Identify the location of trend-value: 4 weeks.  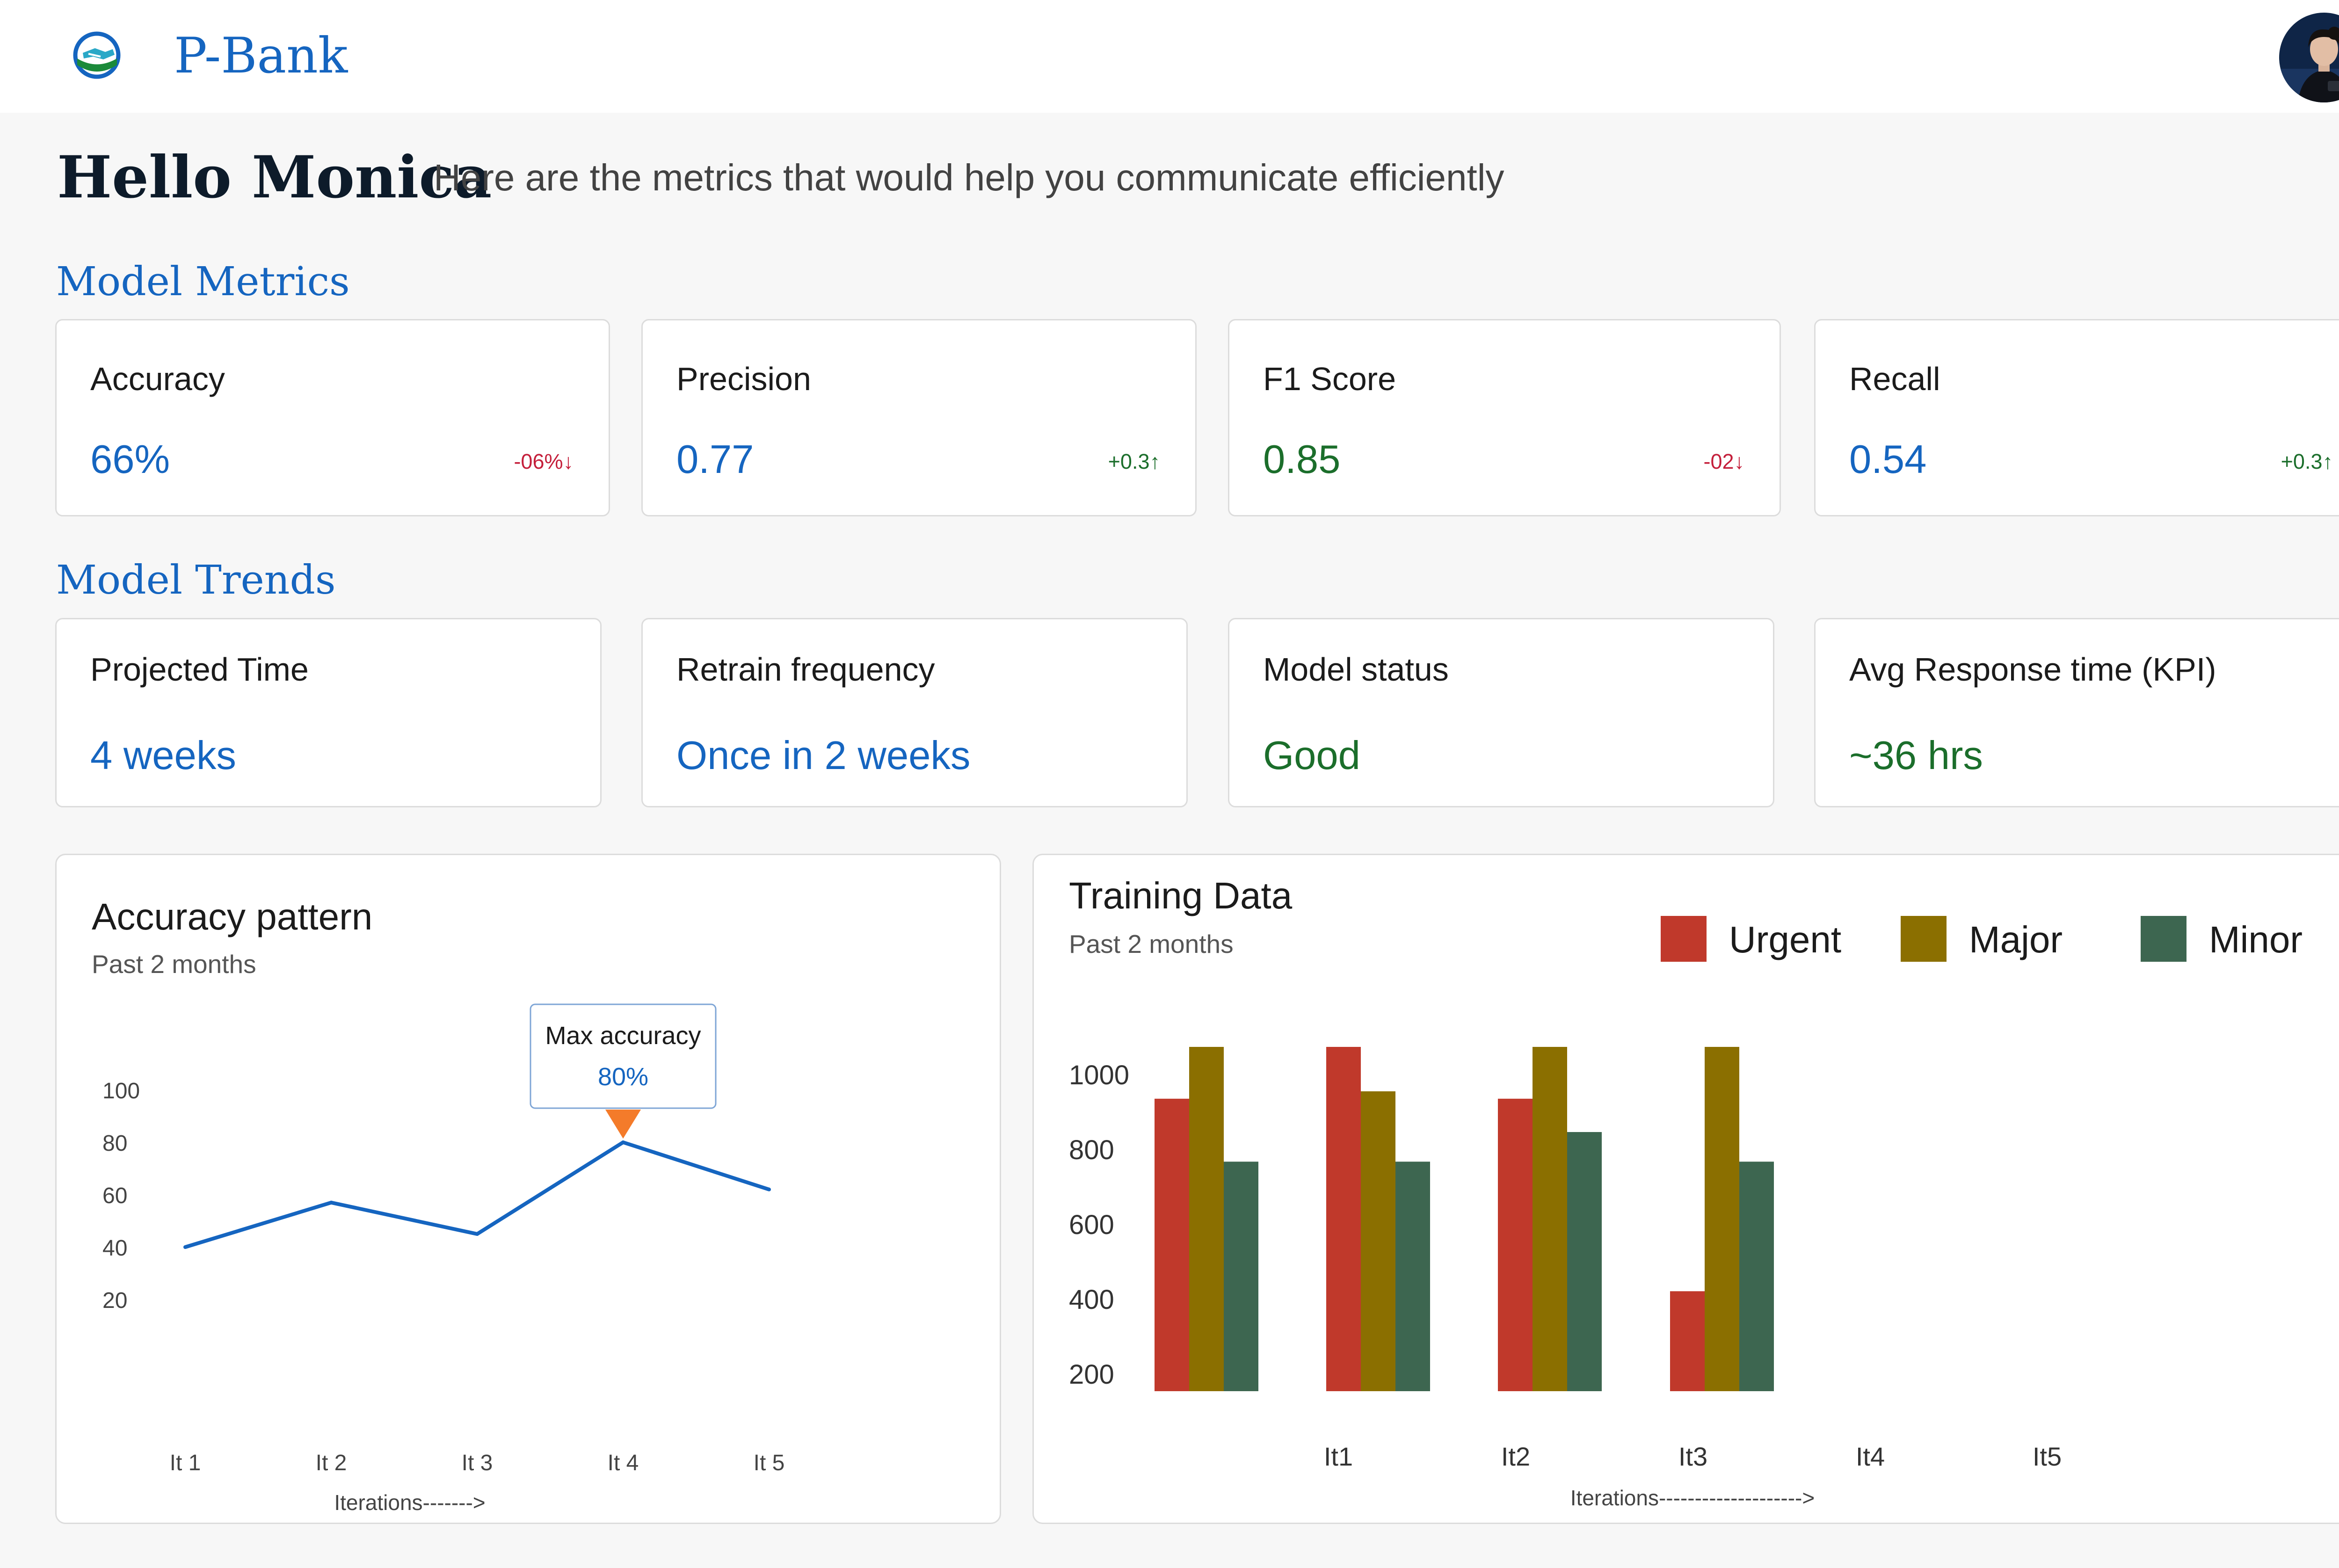
(163, 755).